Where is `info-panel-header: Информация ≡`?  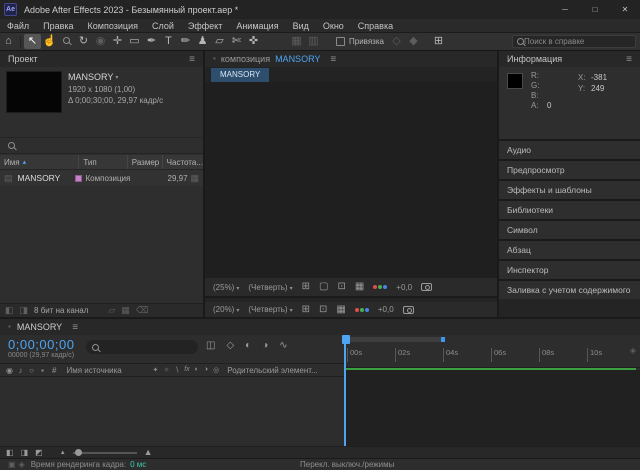
info-panel-header: Информация ≡ is located at coordinates (569, 59).